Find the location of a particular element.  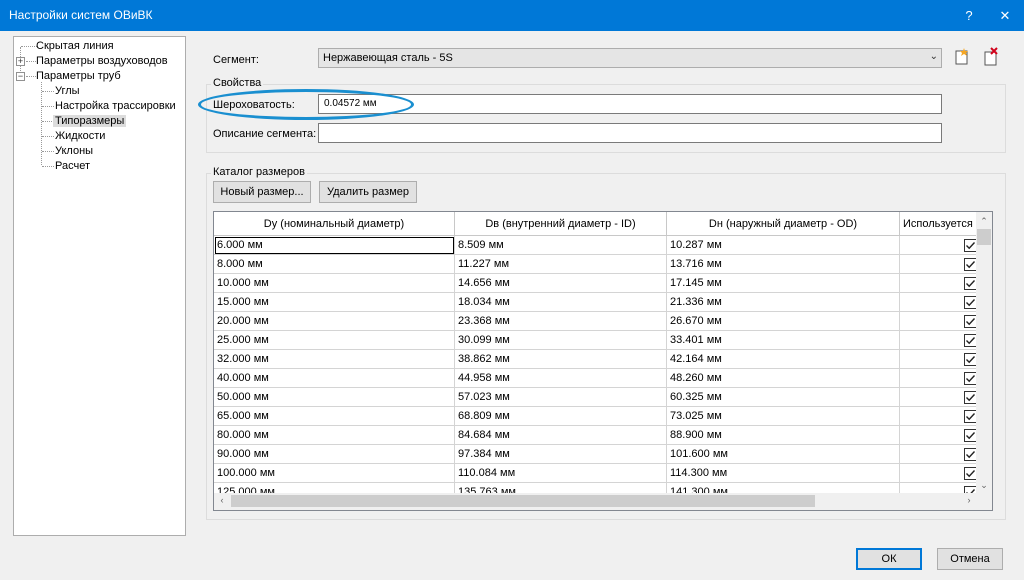

cell-nominal: 20.000 мм is located at coordinates (334, 321).